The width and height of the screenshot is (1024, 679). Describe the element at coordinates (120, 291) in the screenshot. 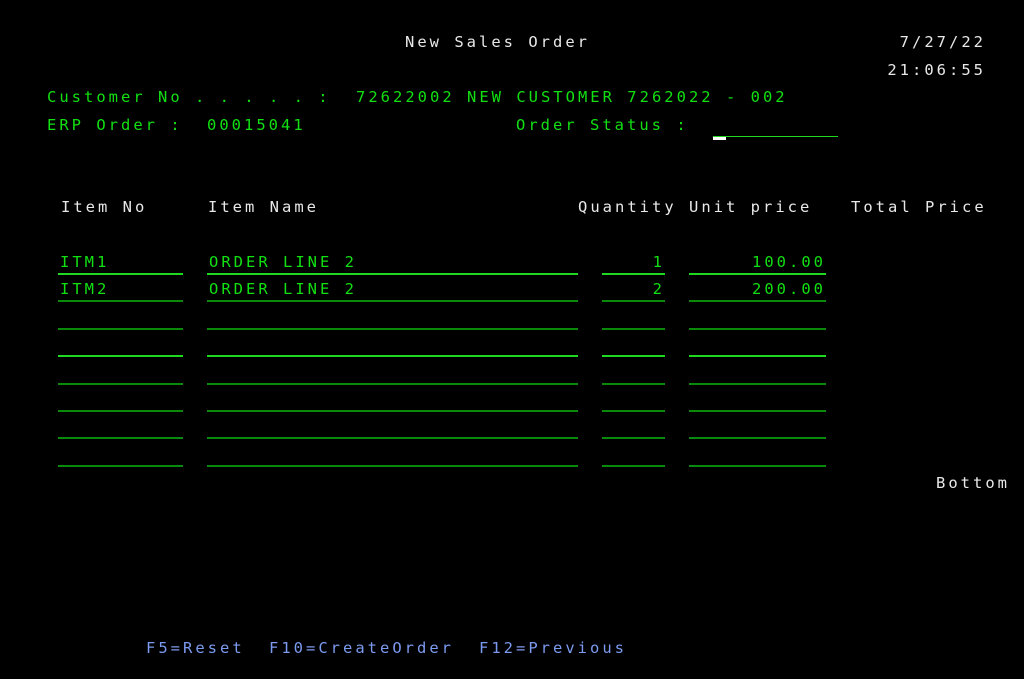

I see `item-no-input: ITM2` at that location.